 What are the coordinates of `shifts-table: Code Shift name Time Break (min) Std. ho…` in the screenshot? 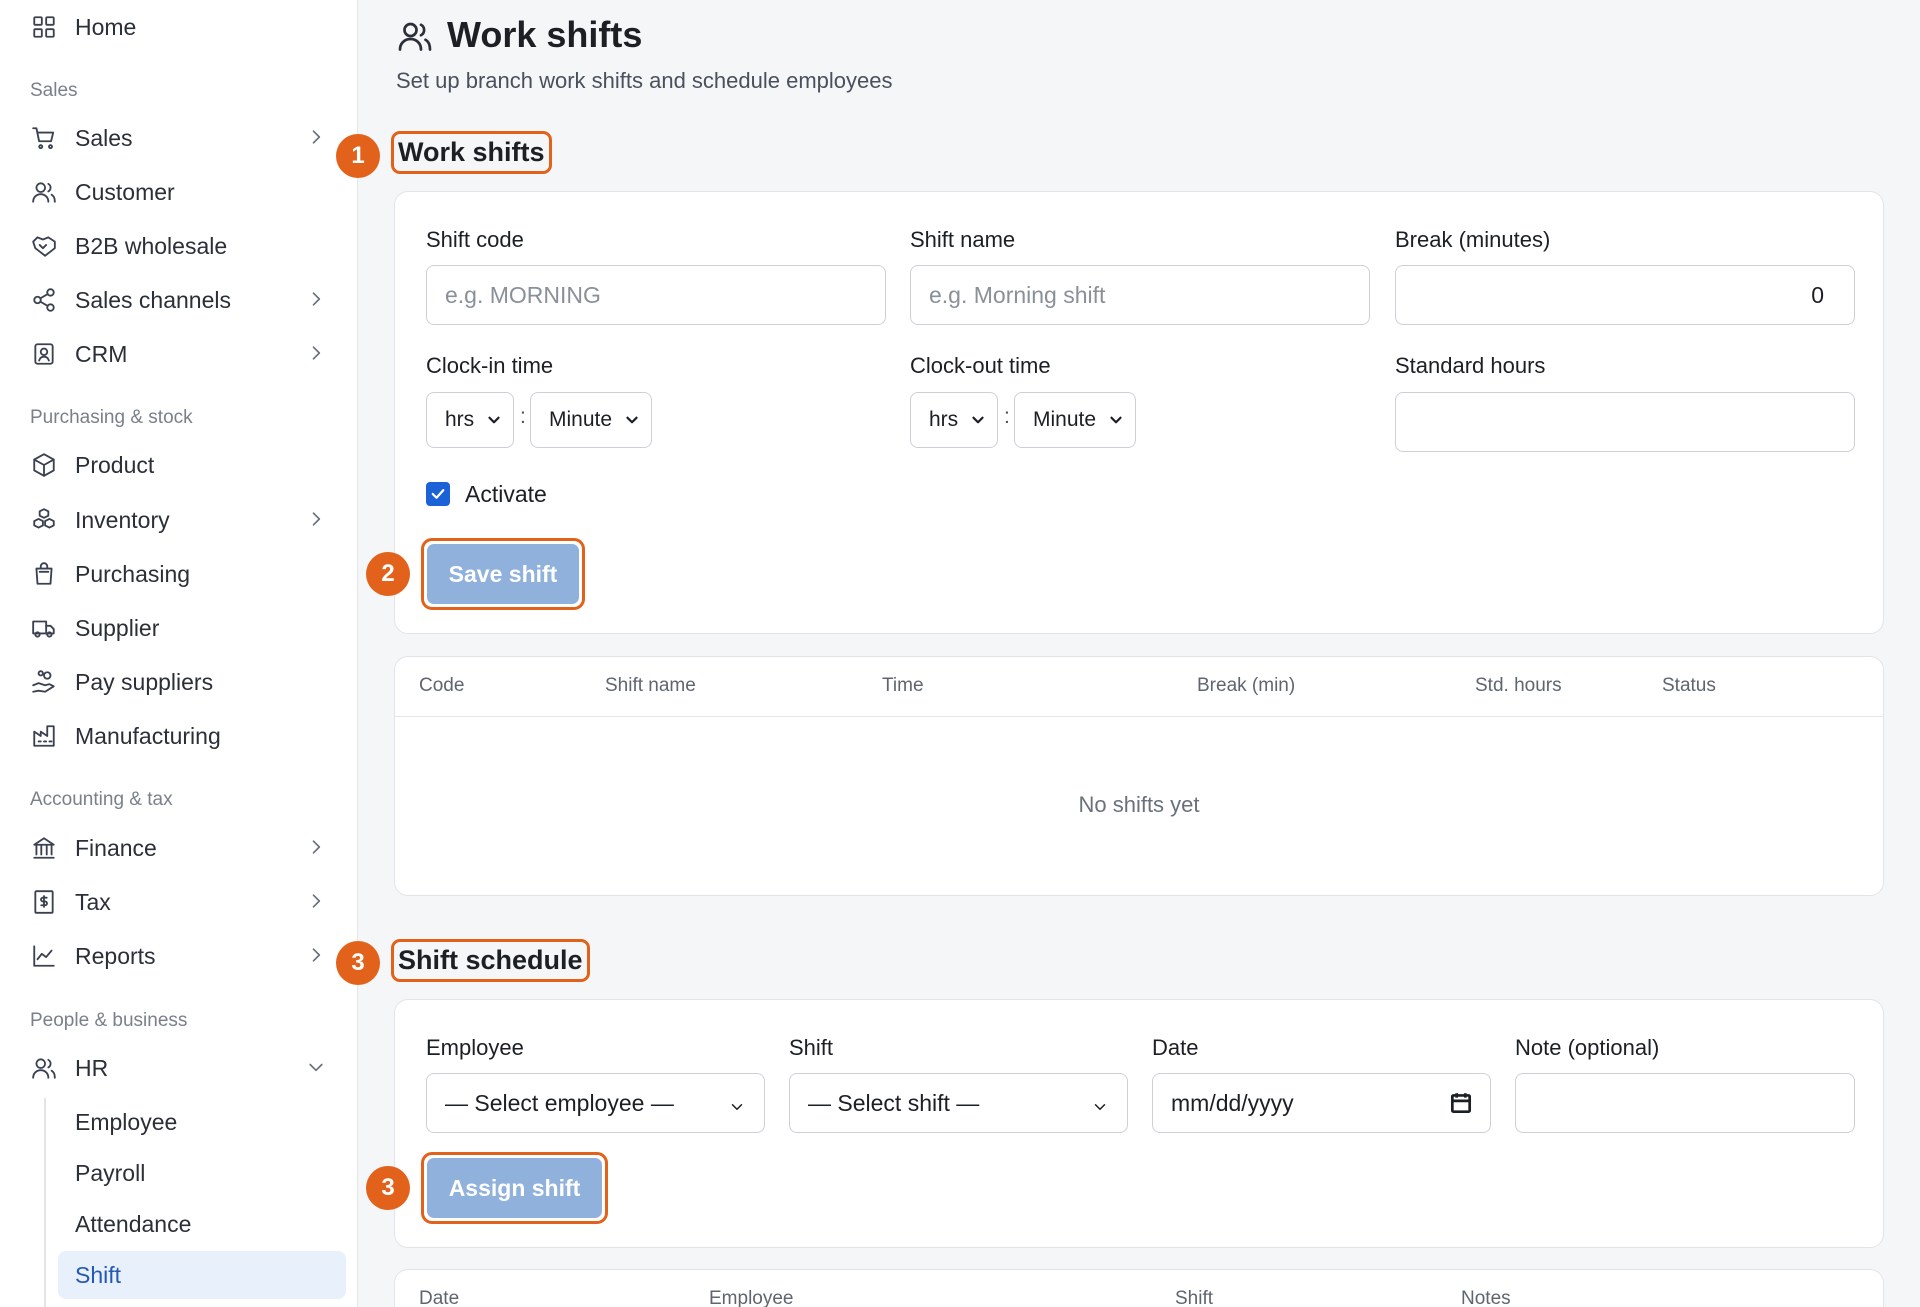 It's located at (1139, 776).